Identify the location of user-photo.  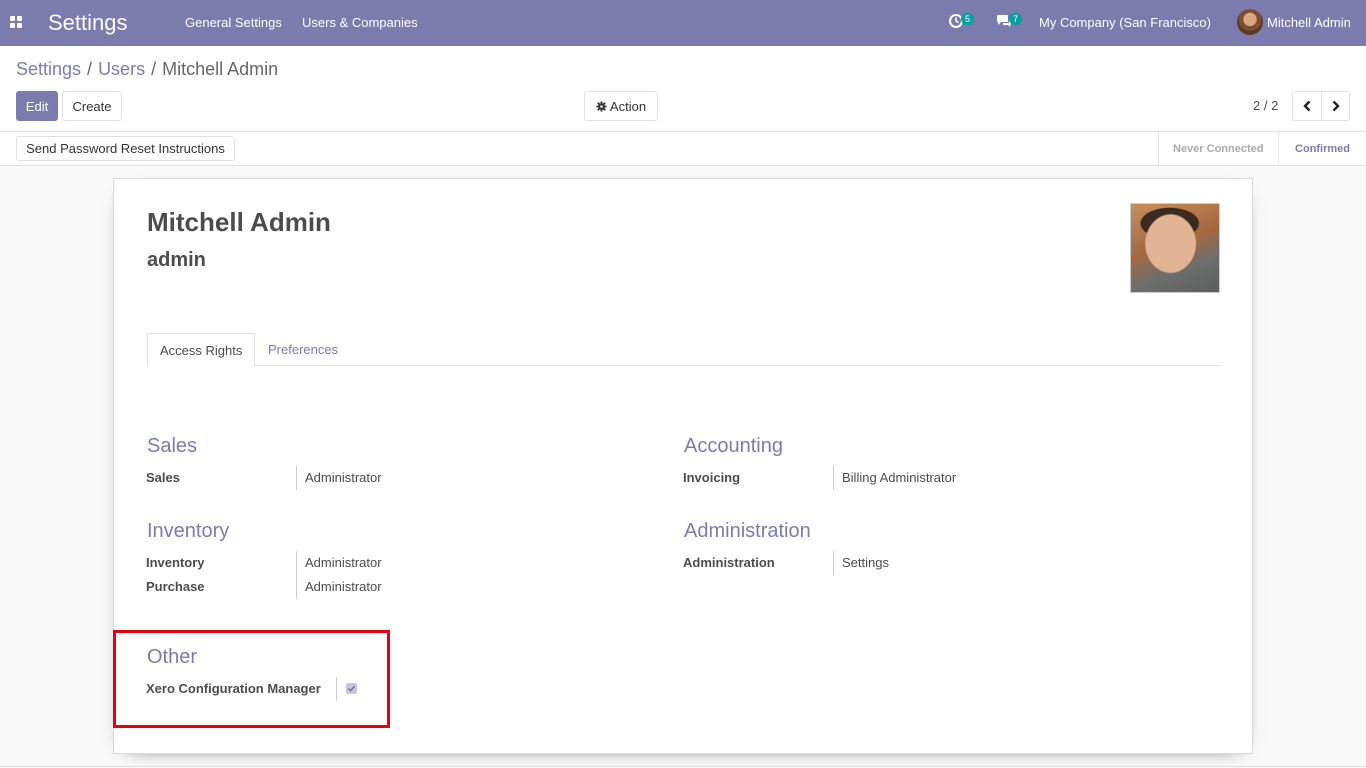
(1175, 248).